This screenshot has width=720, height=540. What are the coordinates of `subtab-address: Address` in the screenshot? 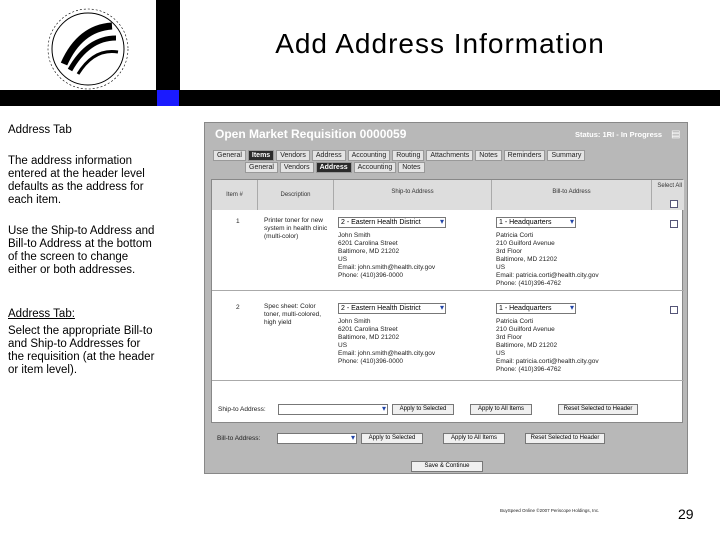 It's located at (333, 167).